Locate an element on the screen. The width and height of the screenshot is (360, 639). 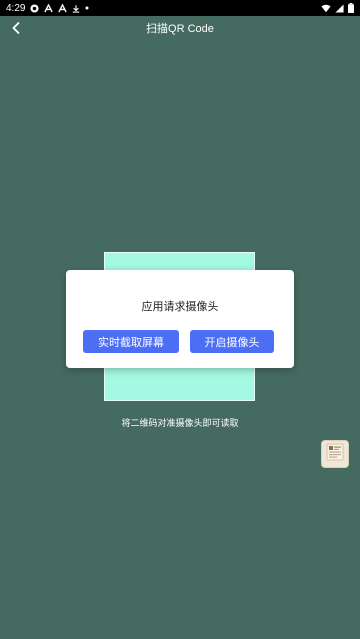
gallery-thumbnail-icon is located at coordinates (335, 454).